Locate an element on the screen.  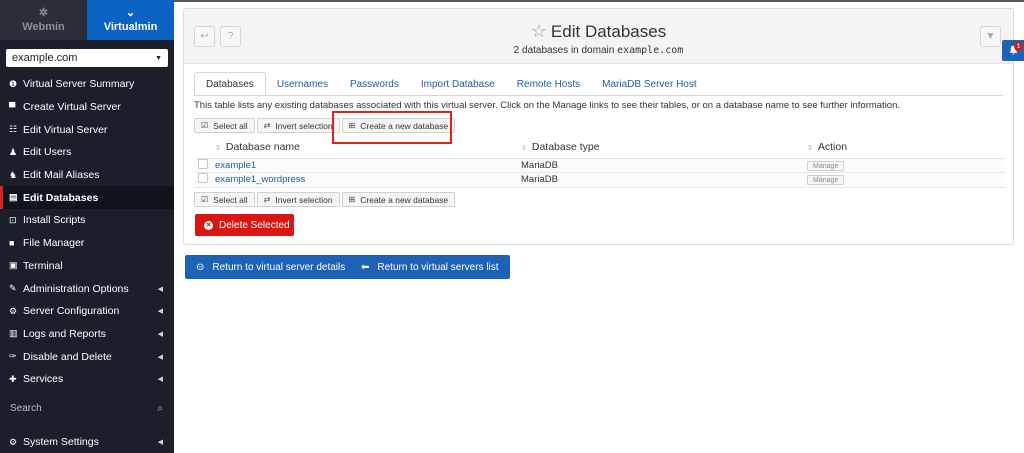
delete-selected-label: Delete Selected is located at coordinates (254, 225).